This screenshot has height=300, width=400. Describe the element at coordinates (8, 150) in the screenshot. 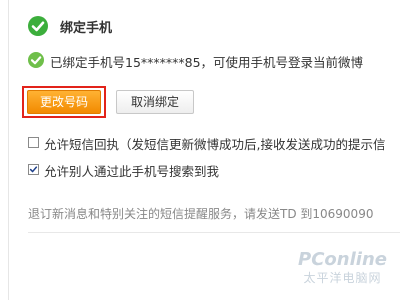

I see `panel-border` at that location.